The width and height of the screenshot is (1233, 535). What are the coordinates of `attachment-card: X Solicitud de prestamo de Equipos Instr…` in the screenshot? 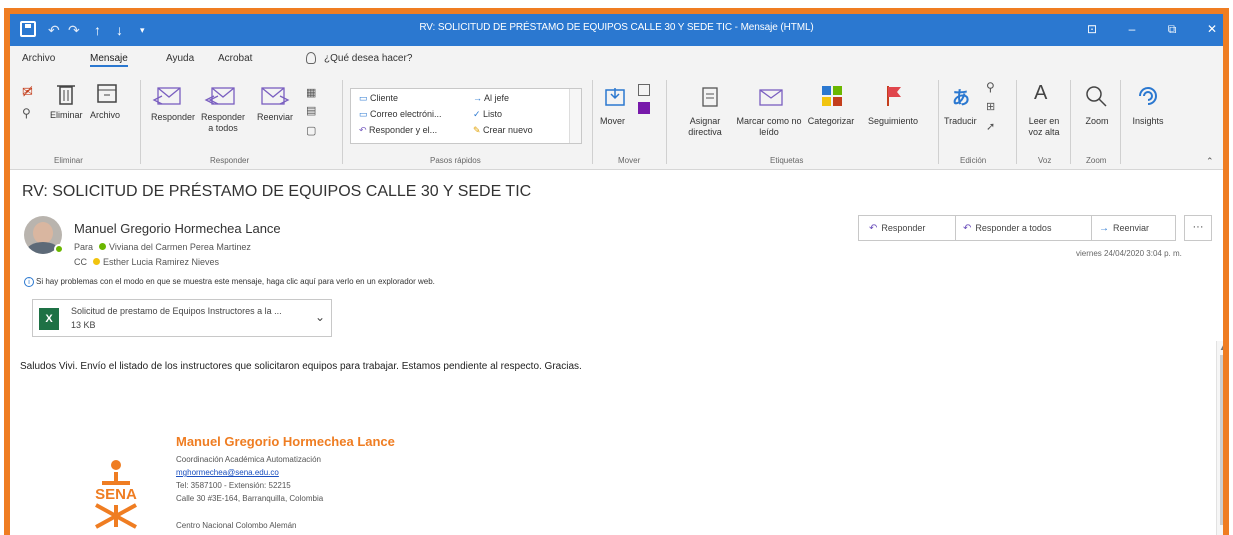 It's located at (182, 318).